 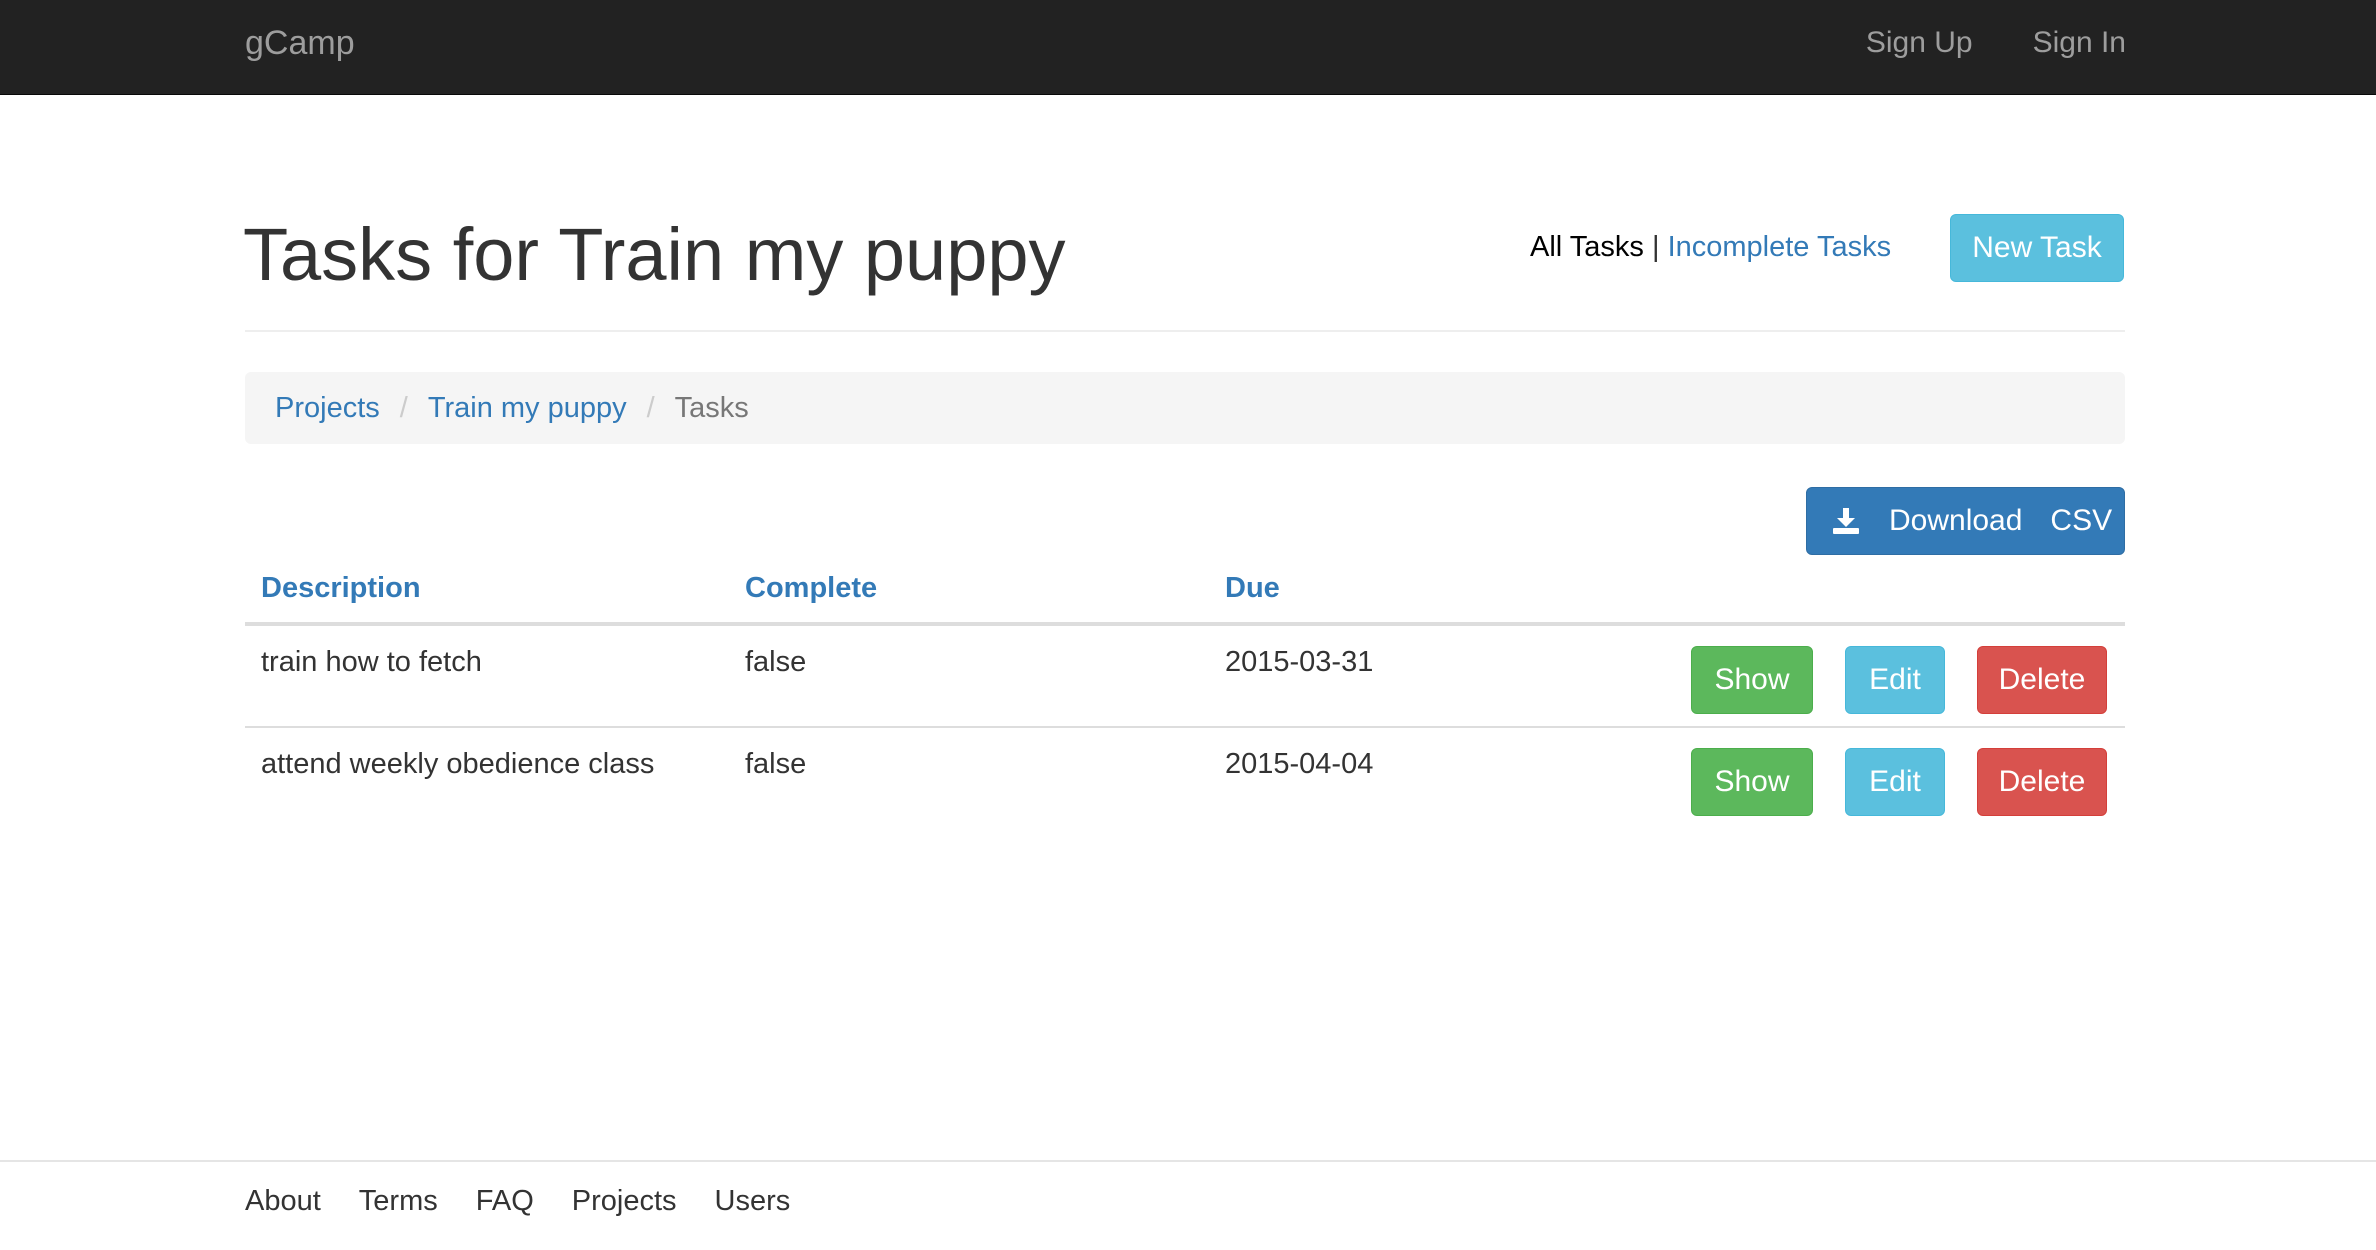 What do you see at coordinates (398, 1201) in the screenshot?
I see `footer-terms-link: Terms` at bounding box center [398, 1201].